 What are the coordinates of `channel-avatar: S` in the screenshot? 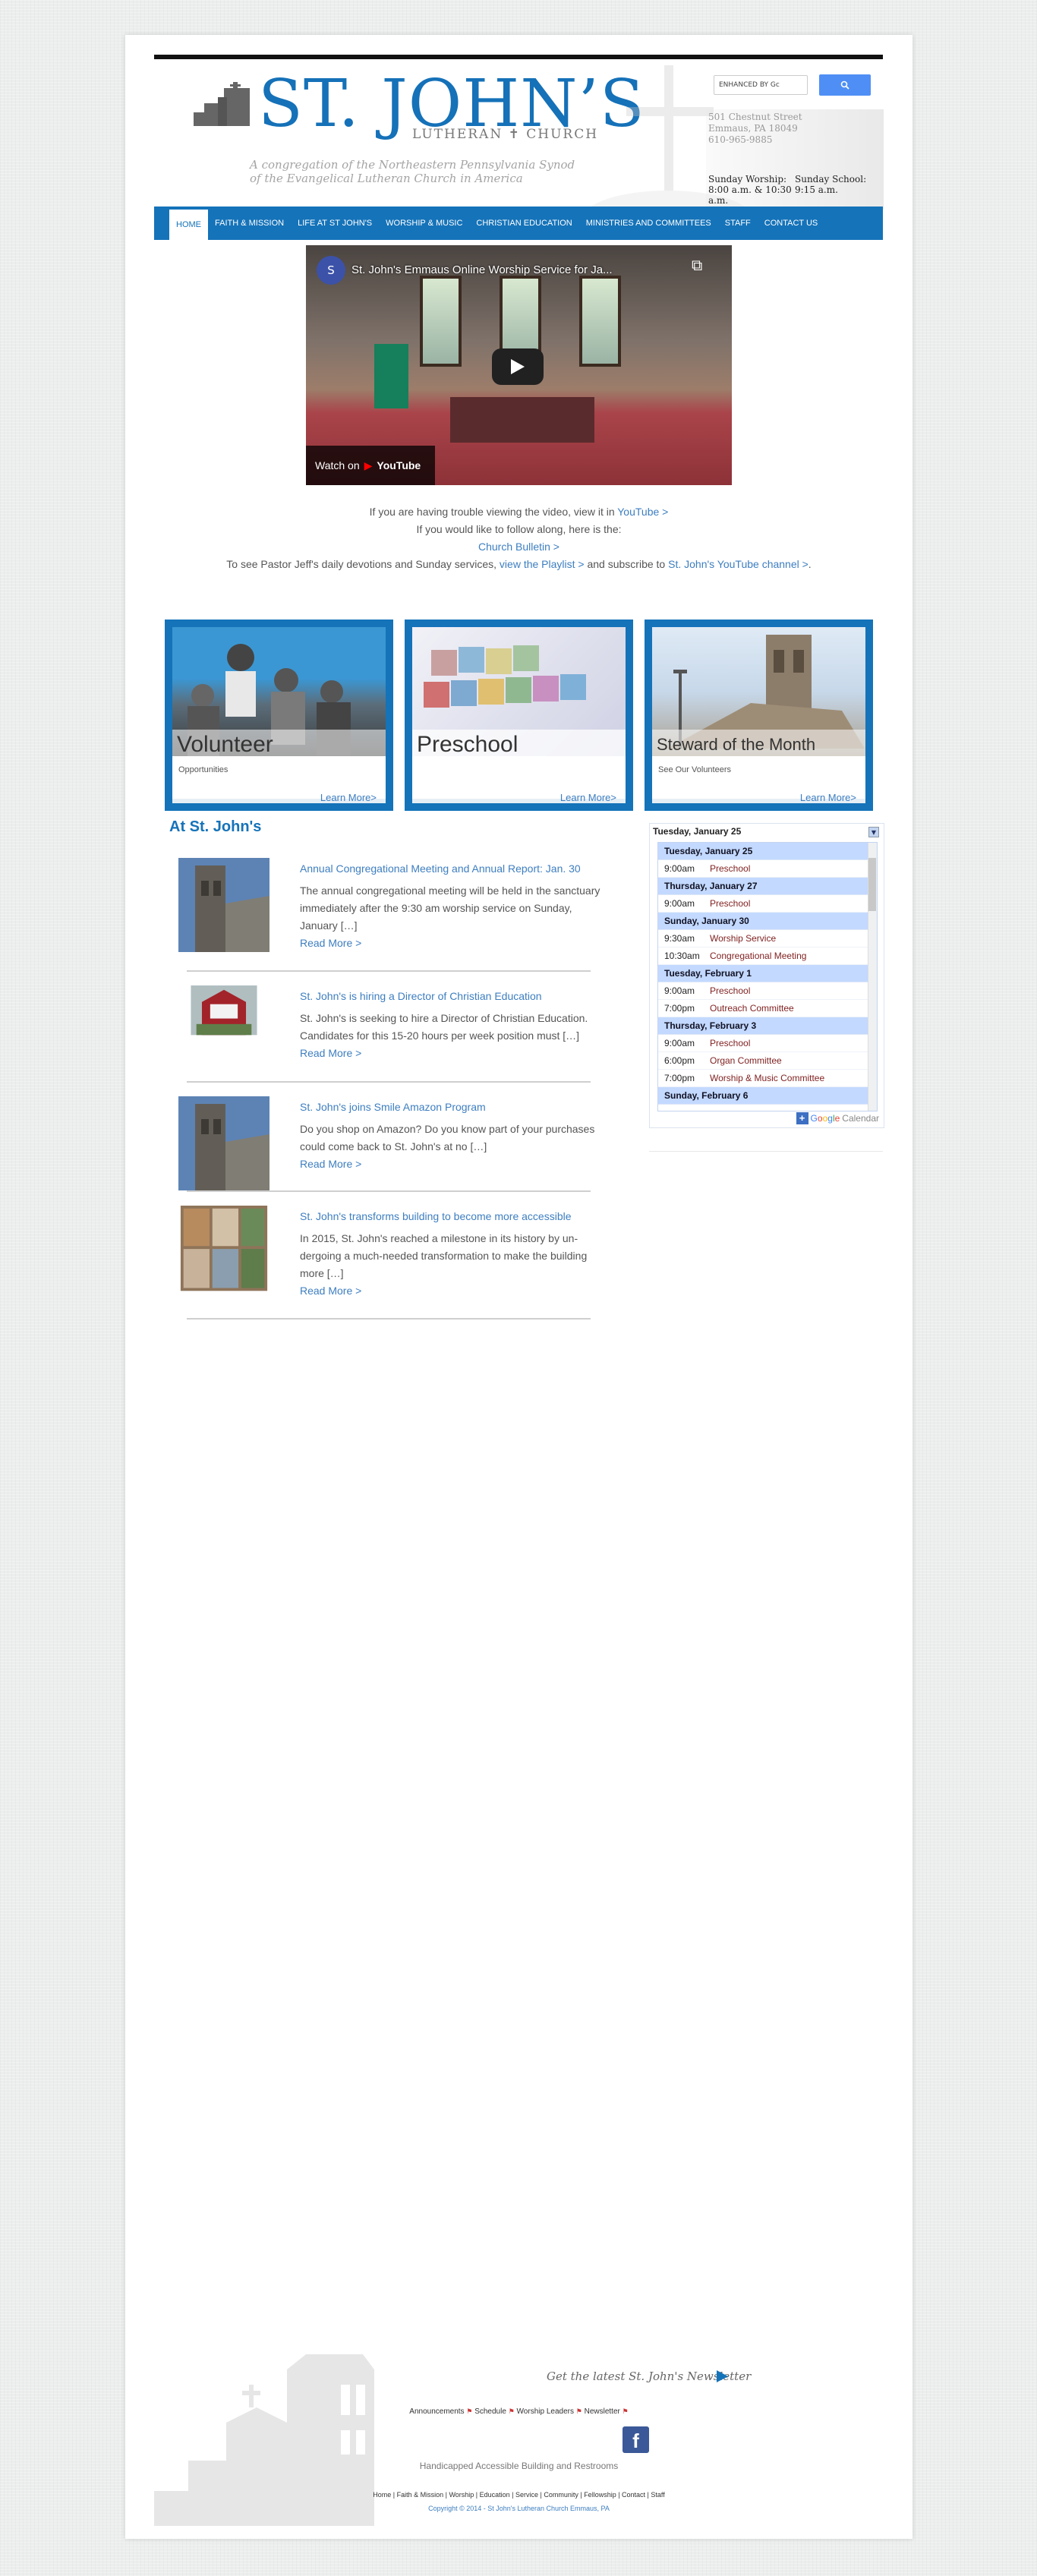 It's located at (331, 270).